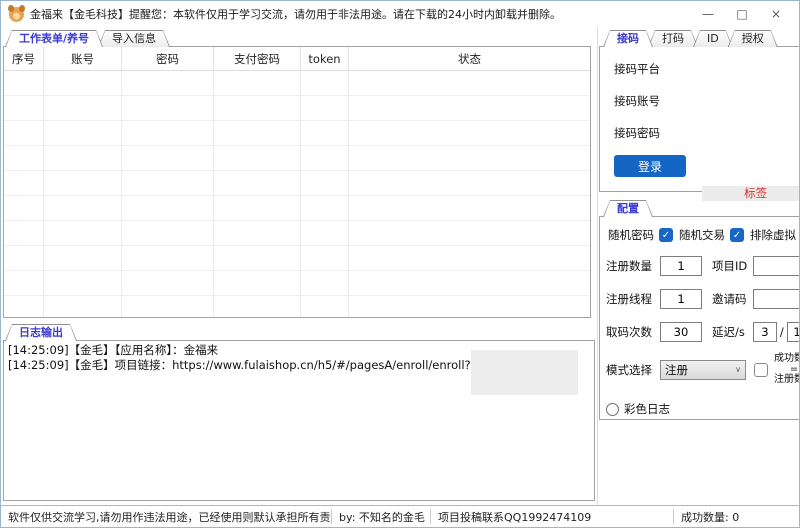  Describe the element at coordinates (469, 59) in the screenshot. I see `column-header-status: 状态` at that location.